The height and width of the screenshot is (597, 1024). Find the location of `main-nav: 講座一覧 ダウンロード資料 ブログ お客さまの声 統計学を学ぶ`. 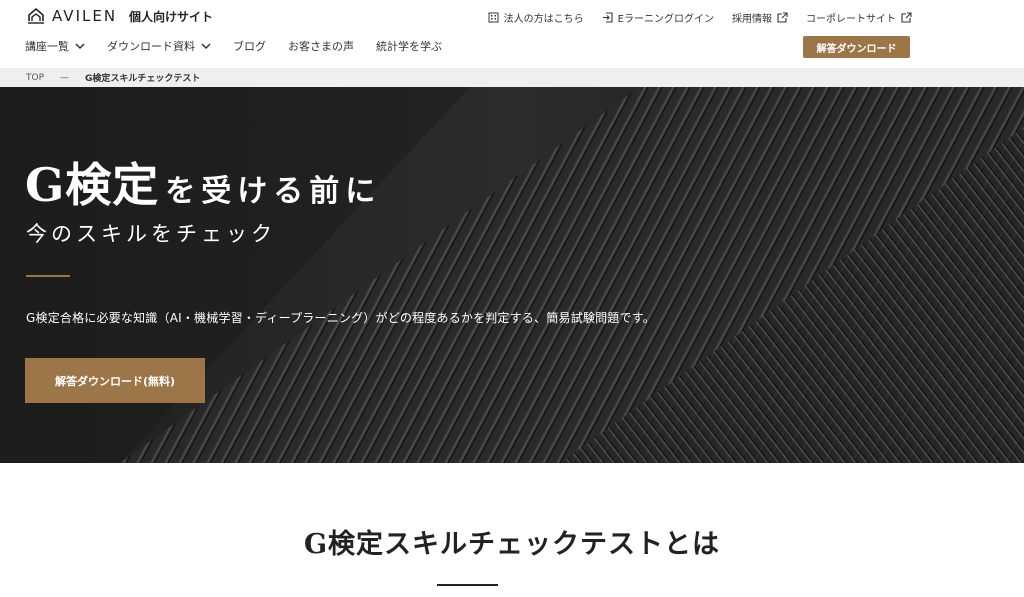

main-nav: 講座一覧 ダウンロード資料 ブログ お客さまの声 統計学を学ぶ is located at coordinates (233, 46).